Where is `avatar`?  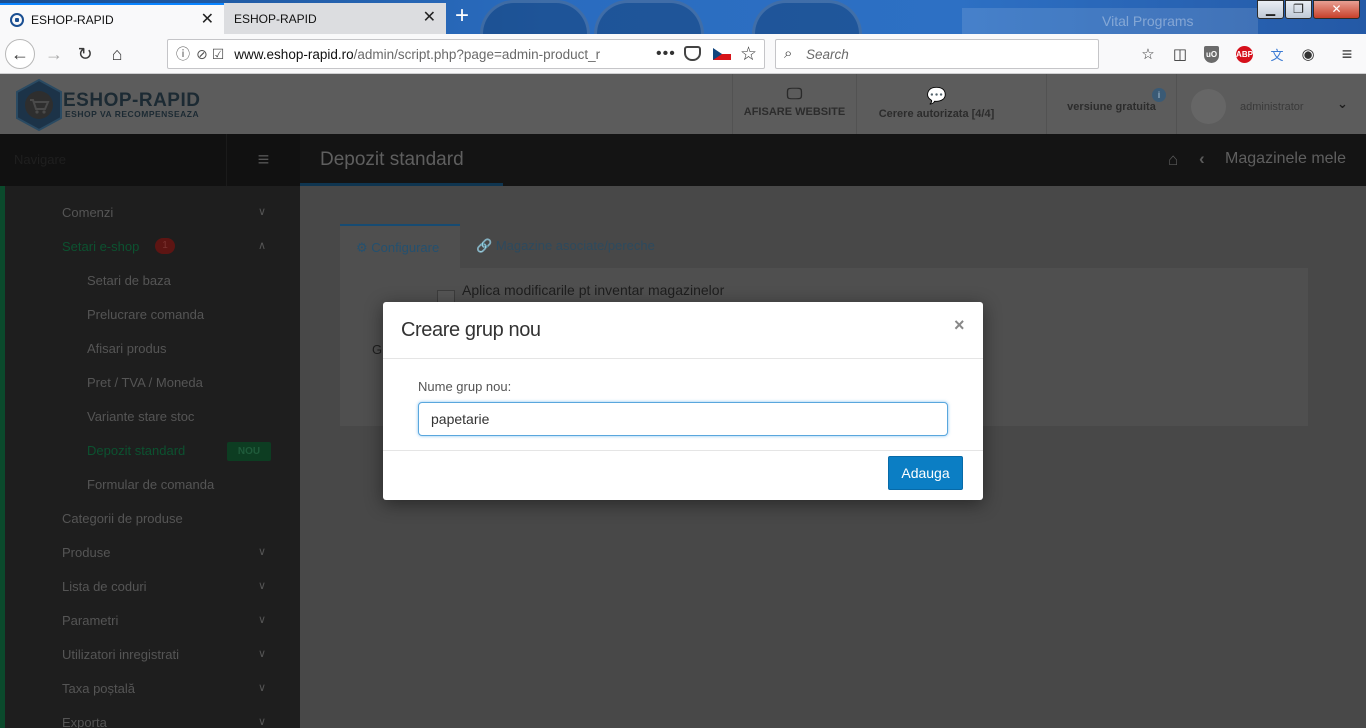 avatar is located at coordinates (1208, 106).